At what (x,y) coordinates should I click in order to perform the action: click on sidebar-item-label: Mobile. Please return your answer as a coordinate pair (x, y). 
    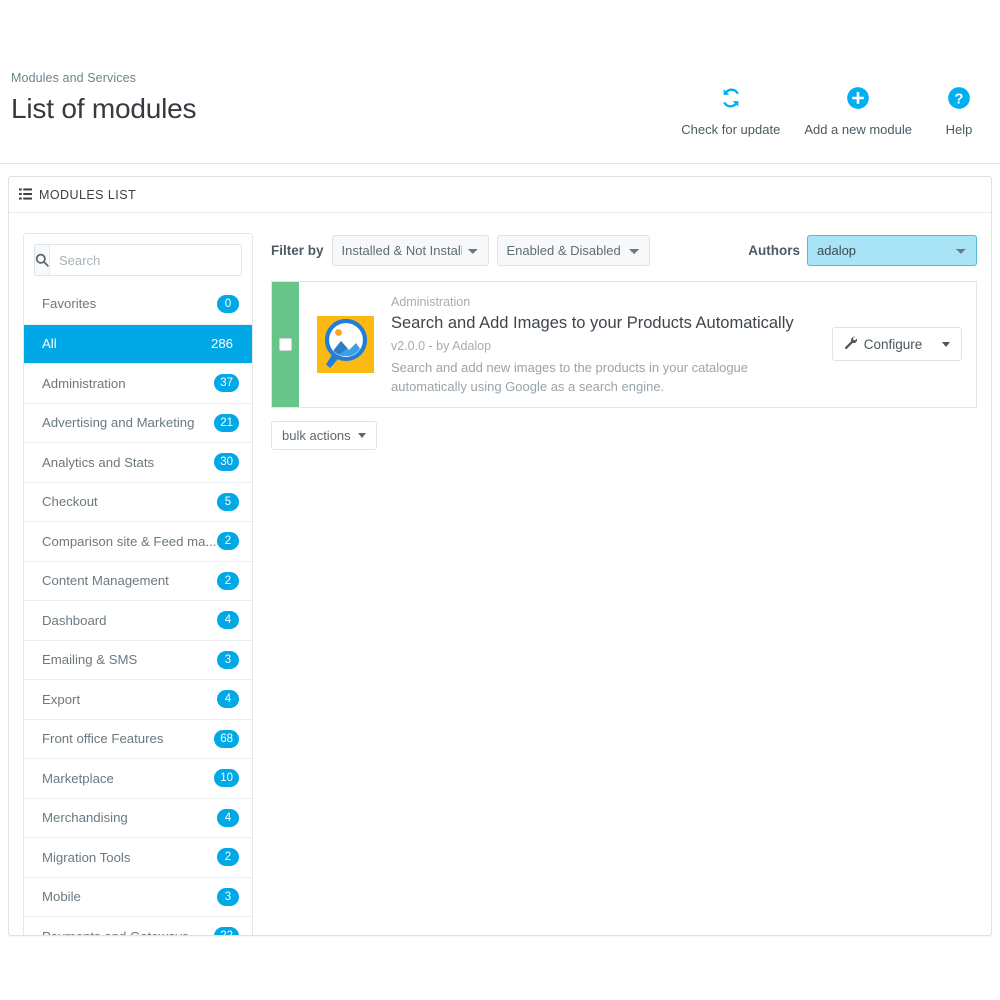
    Looking at the image, I should click on (61, 897).